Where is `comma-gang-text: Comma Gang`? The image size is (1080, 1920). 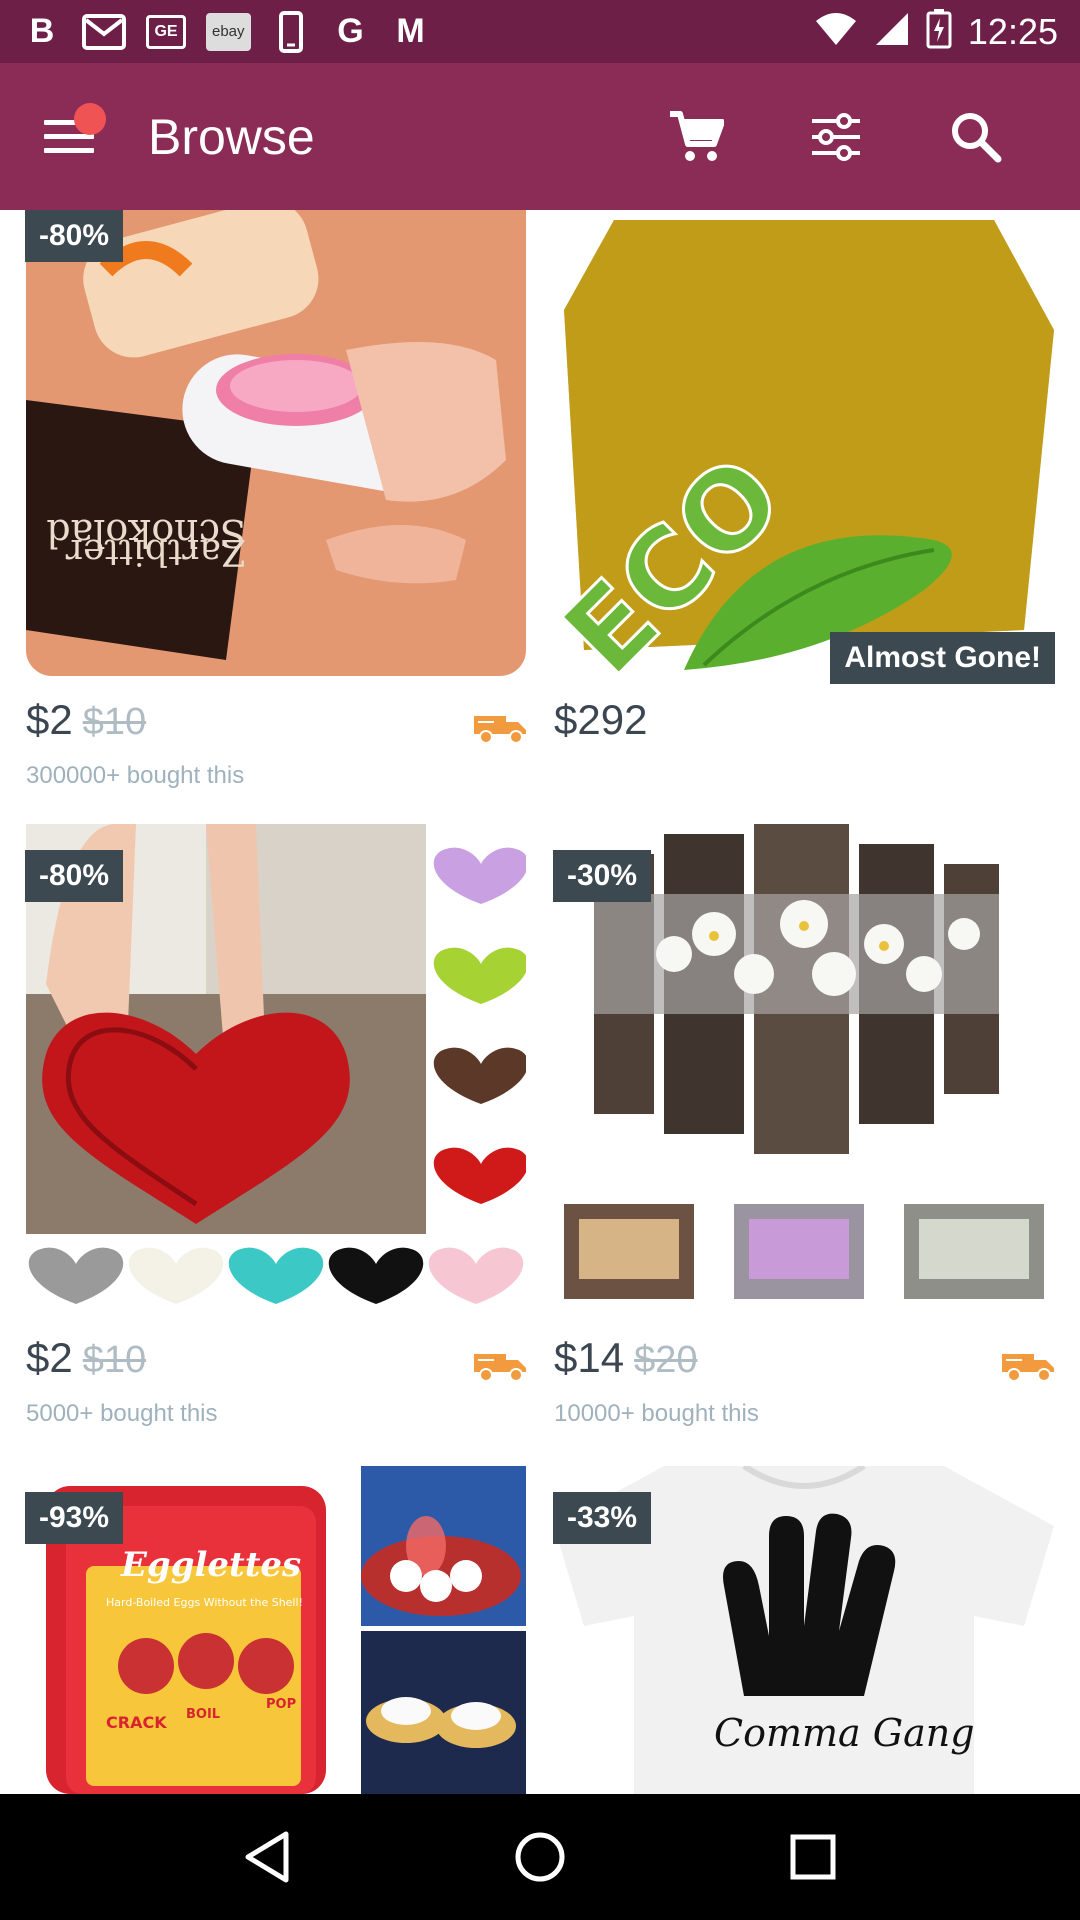
comma-gang-text: Comma Gang is located at coordinates (844, 1733).